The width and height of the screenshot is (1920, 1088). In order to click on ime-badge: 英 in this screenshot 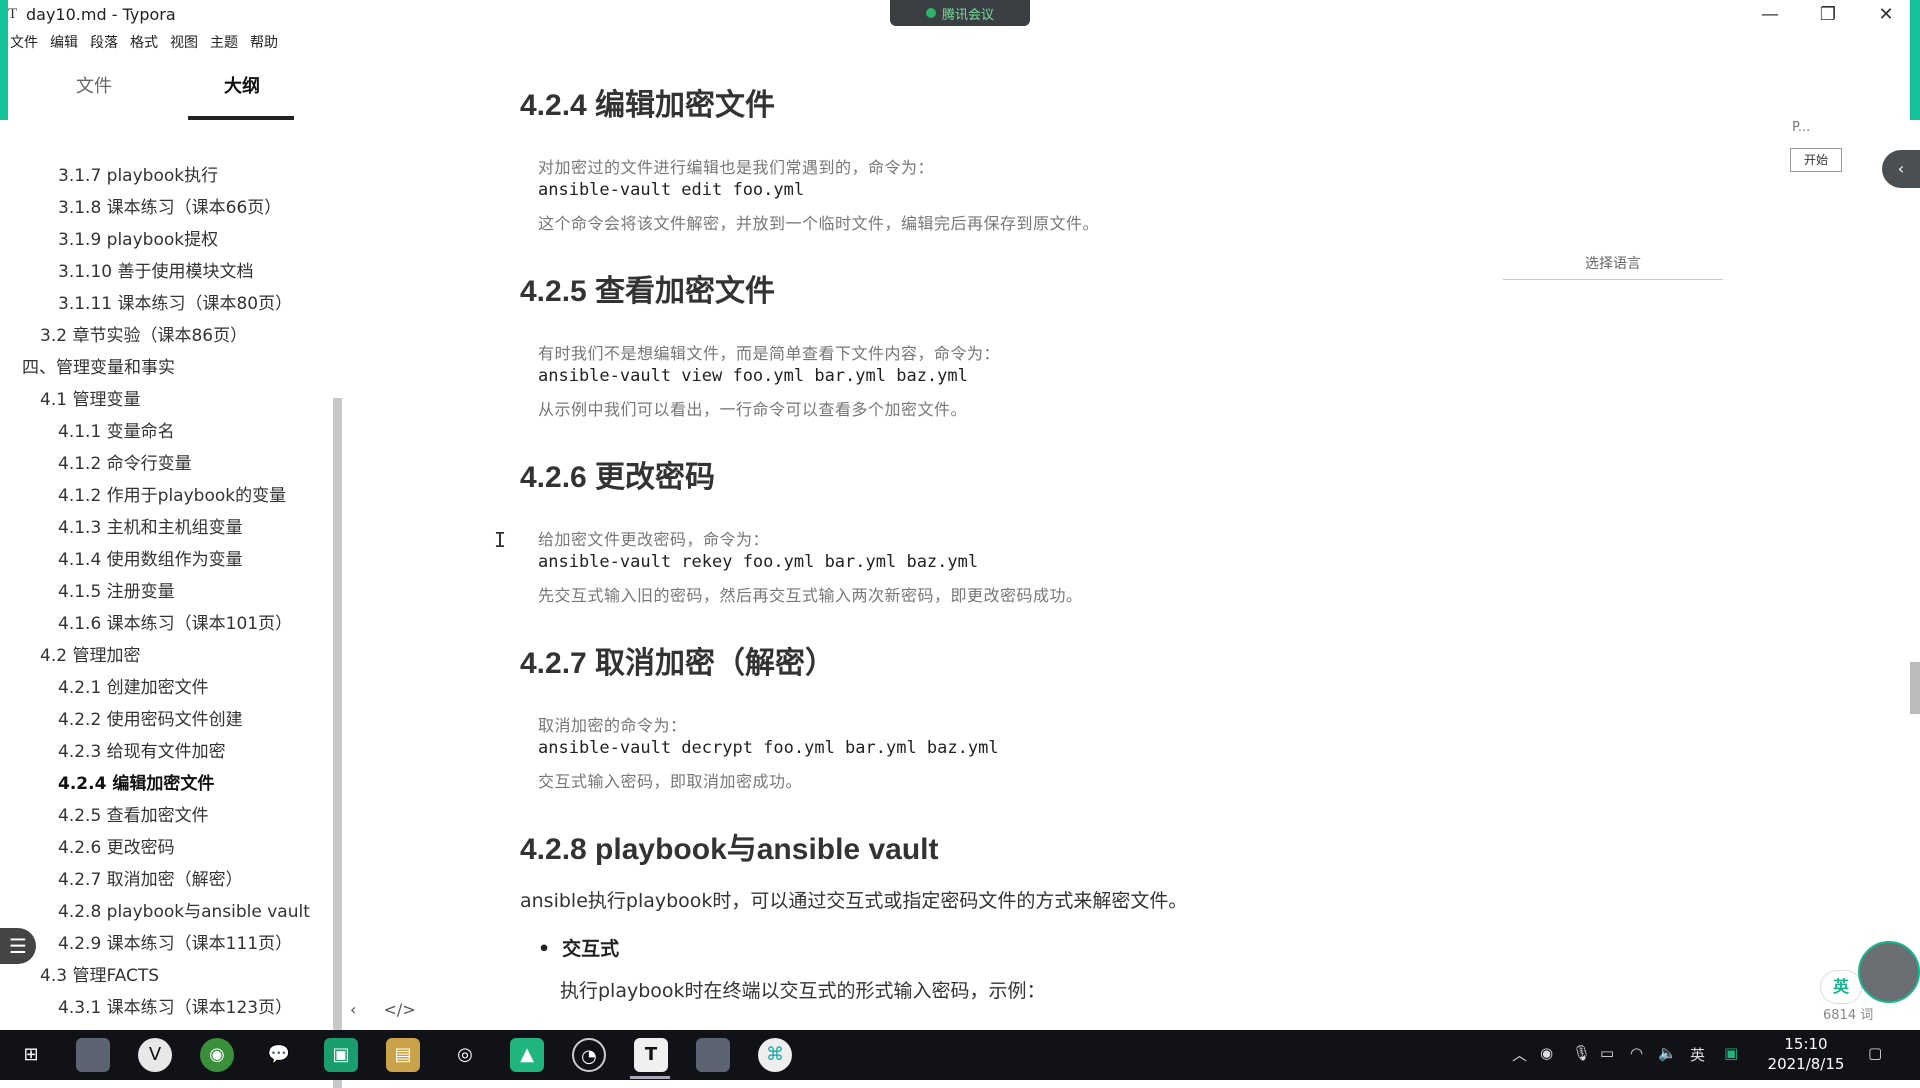, I will do `click(1841, 987)`.